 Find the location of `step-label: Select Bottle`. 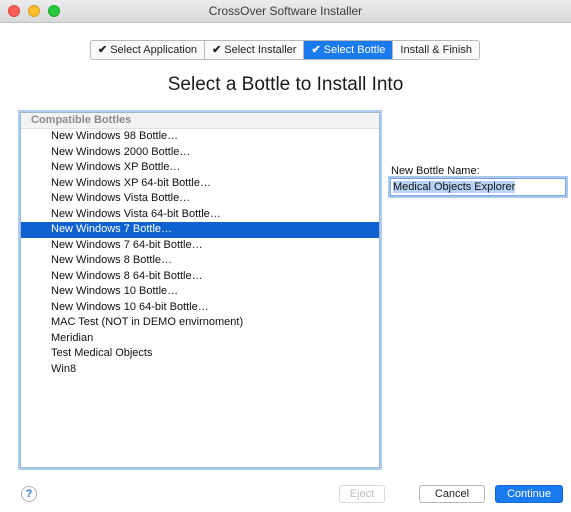

step-label: Select Bottle is located at coordinates (354, 50).